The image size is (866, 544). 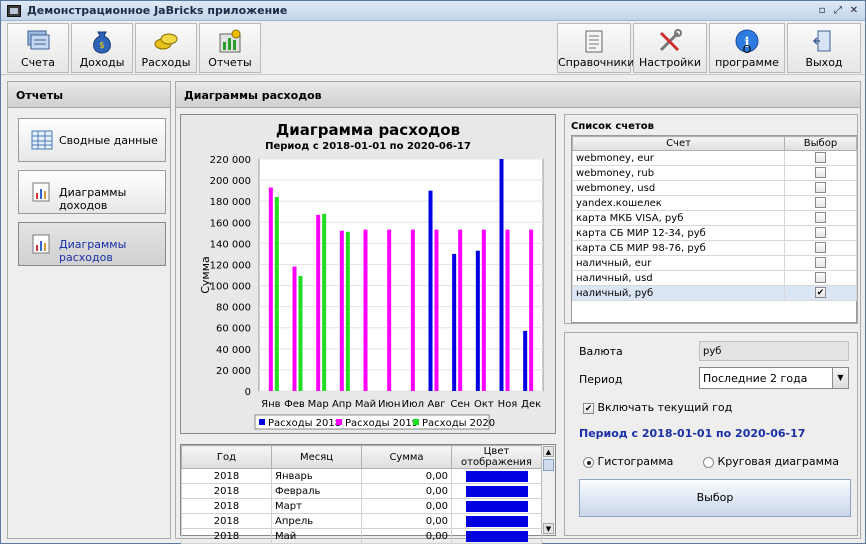 I want to click on table-row: 2018 Март 0,00, so click(x=361, y=506).